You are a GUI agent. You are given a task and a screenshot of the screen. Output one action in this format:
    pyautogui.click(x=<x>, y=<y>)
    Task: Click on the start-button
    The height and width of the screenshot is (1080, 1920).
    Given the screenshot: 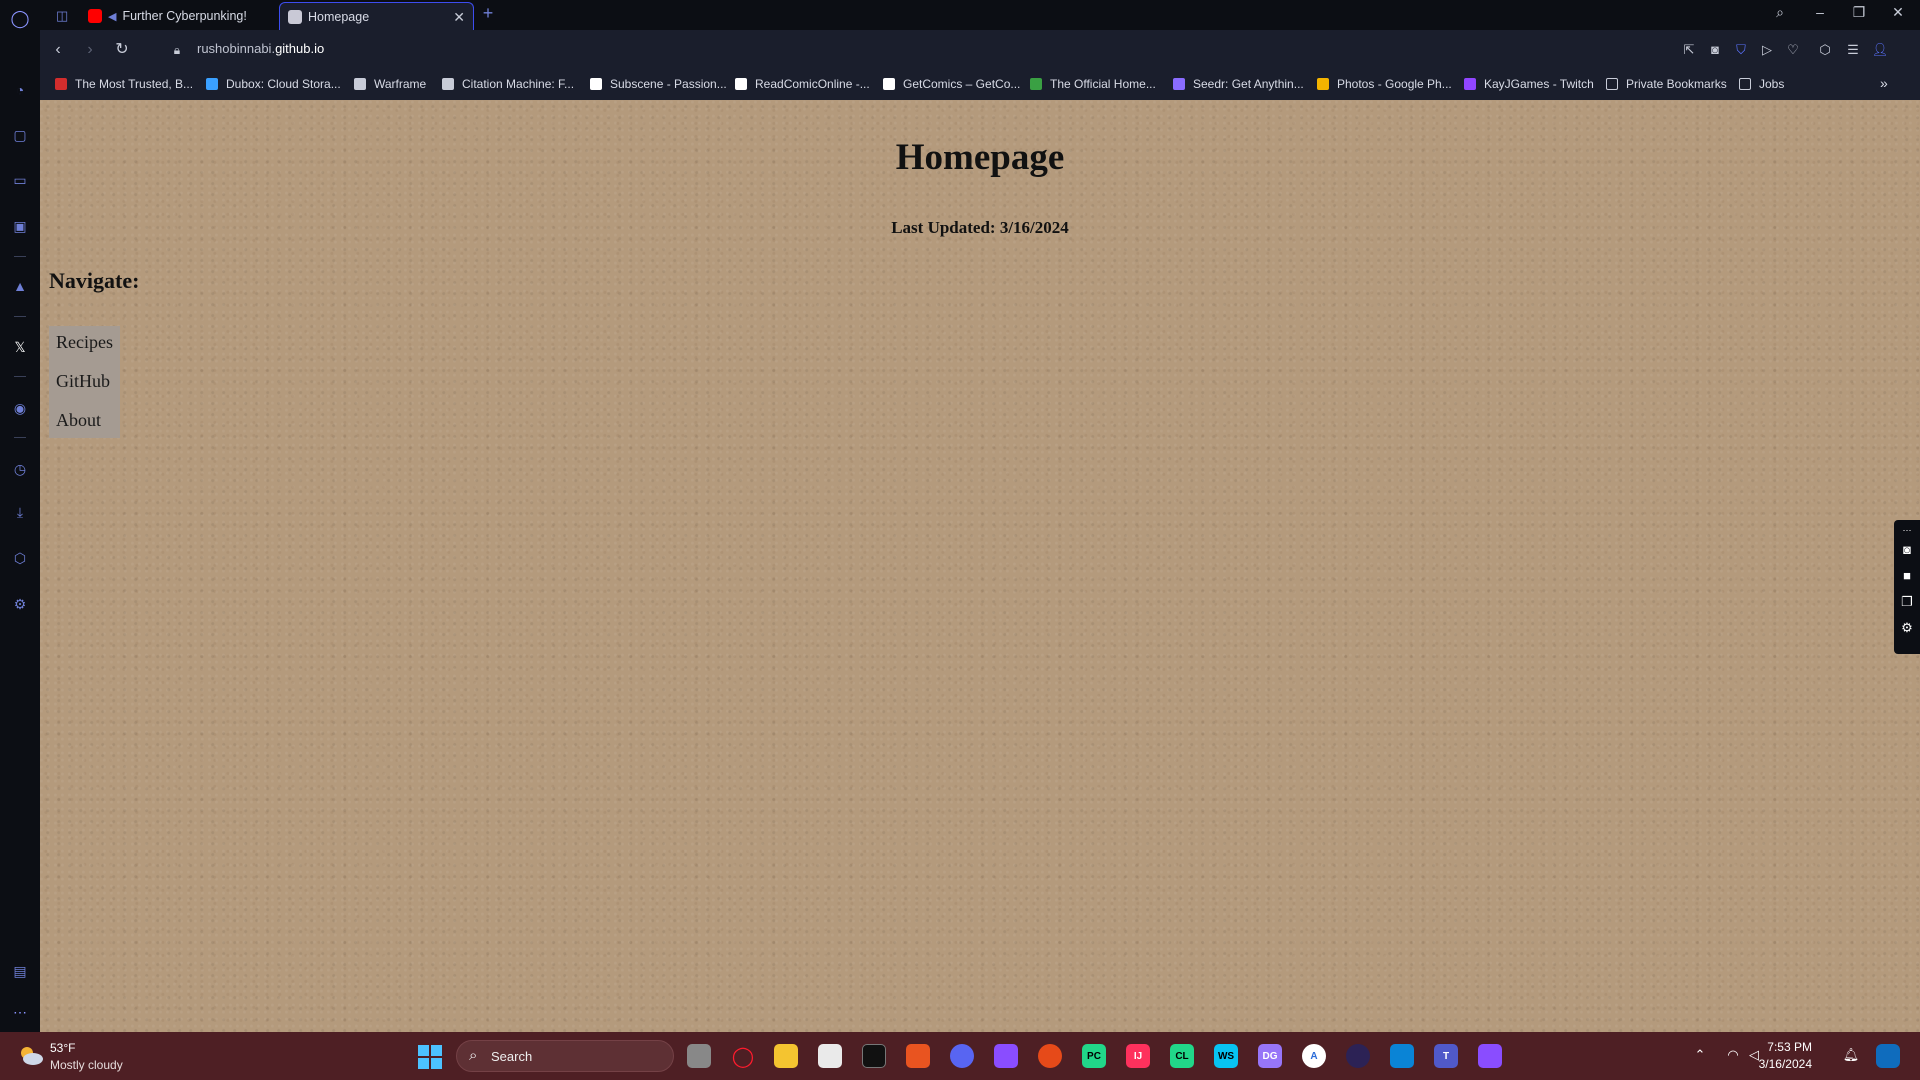 What is the action you would take?
    pyautogui.click(x=430, y=1057)
    